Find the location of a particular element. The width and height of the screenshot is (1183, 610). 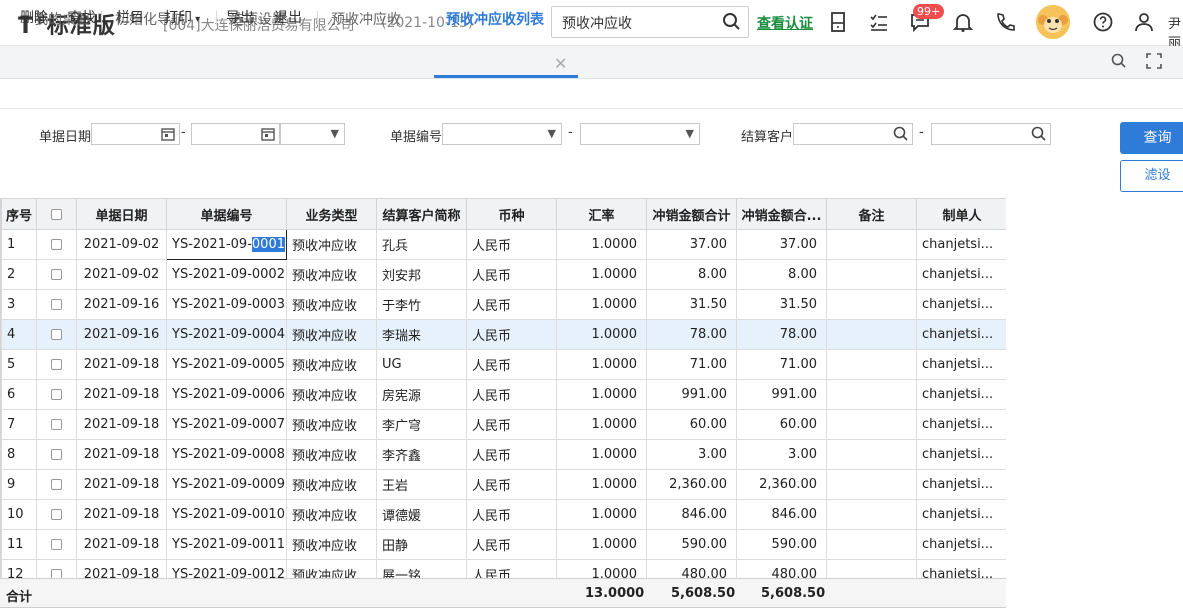

cell-amount-2: 37.00 is located at coordinates (781, 244).